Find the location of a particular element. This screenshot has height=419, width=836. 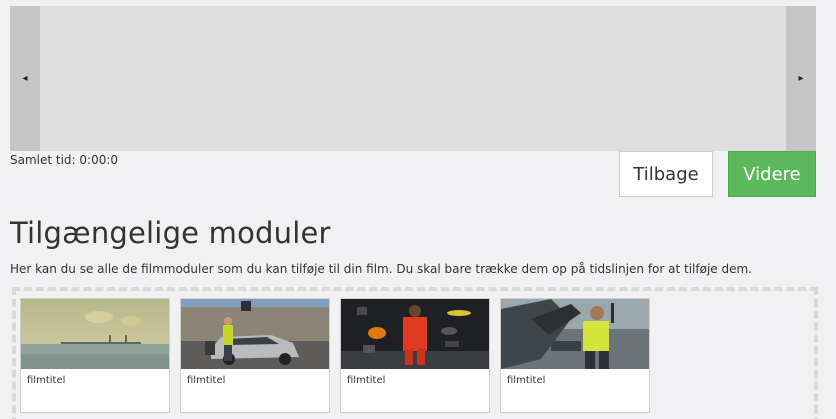

film-thumbnail-bridge is located at coordinates (95, 334).